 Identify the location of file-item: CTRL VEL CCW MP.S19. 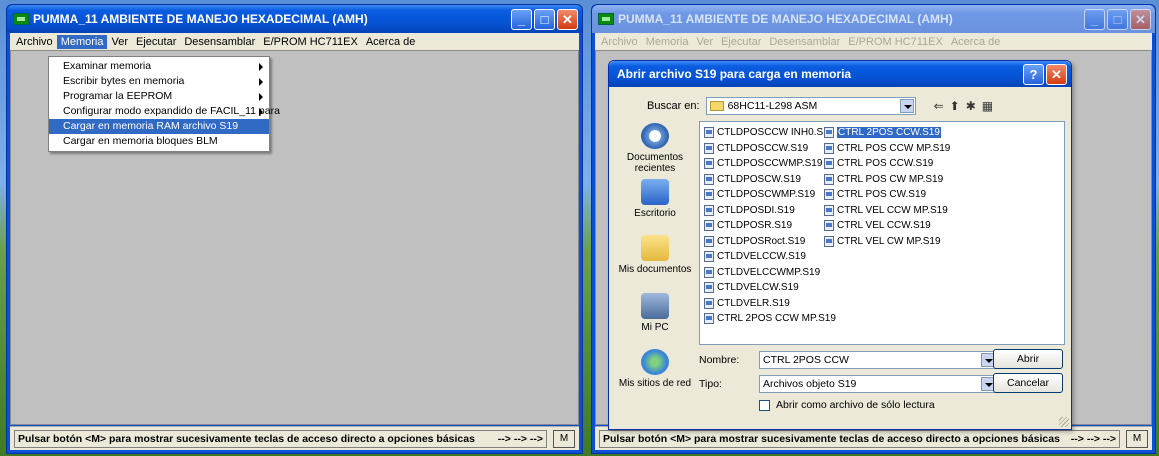
(887, 211).